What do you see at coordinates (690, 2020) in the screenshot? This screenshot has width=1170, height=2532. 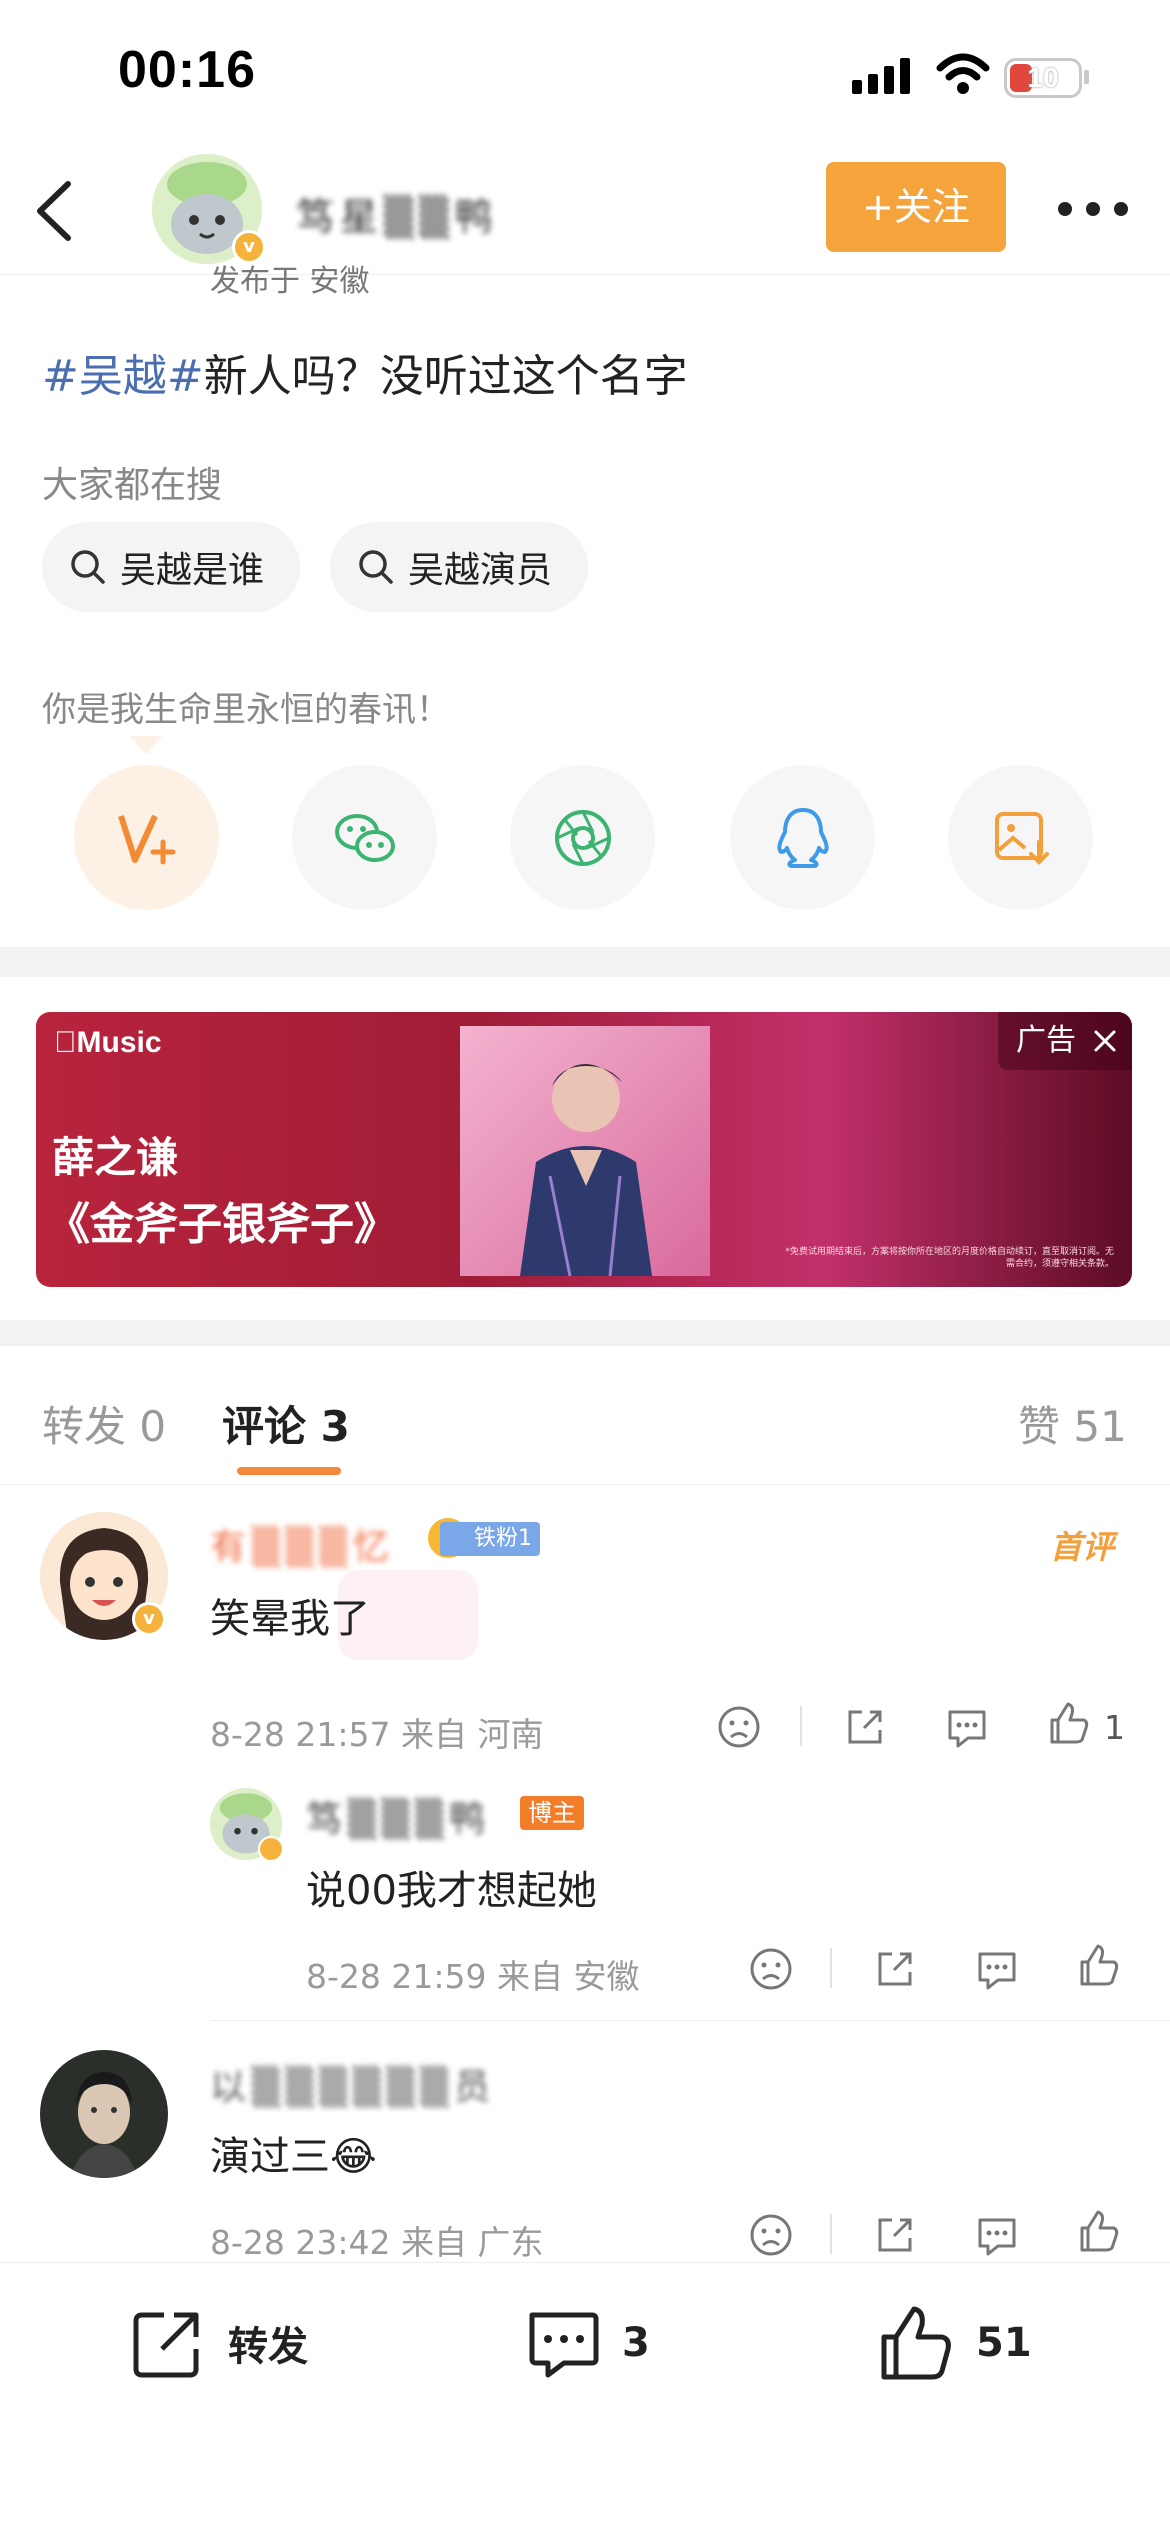 I see `comment-divider` at bounding box center [690, 2020].